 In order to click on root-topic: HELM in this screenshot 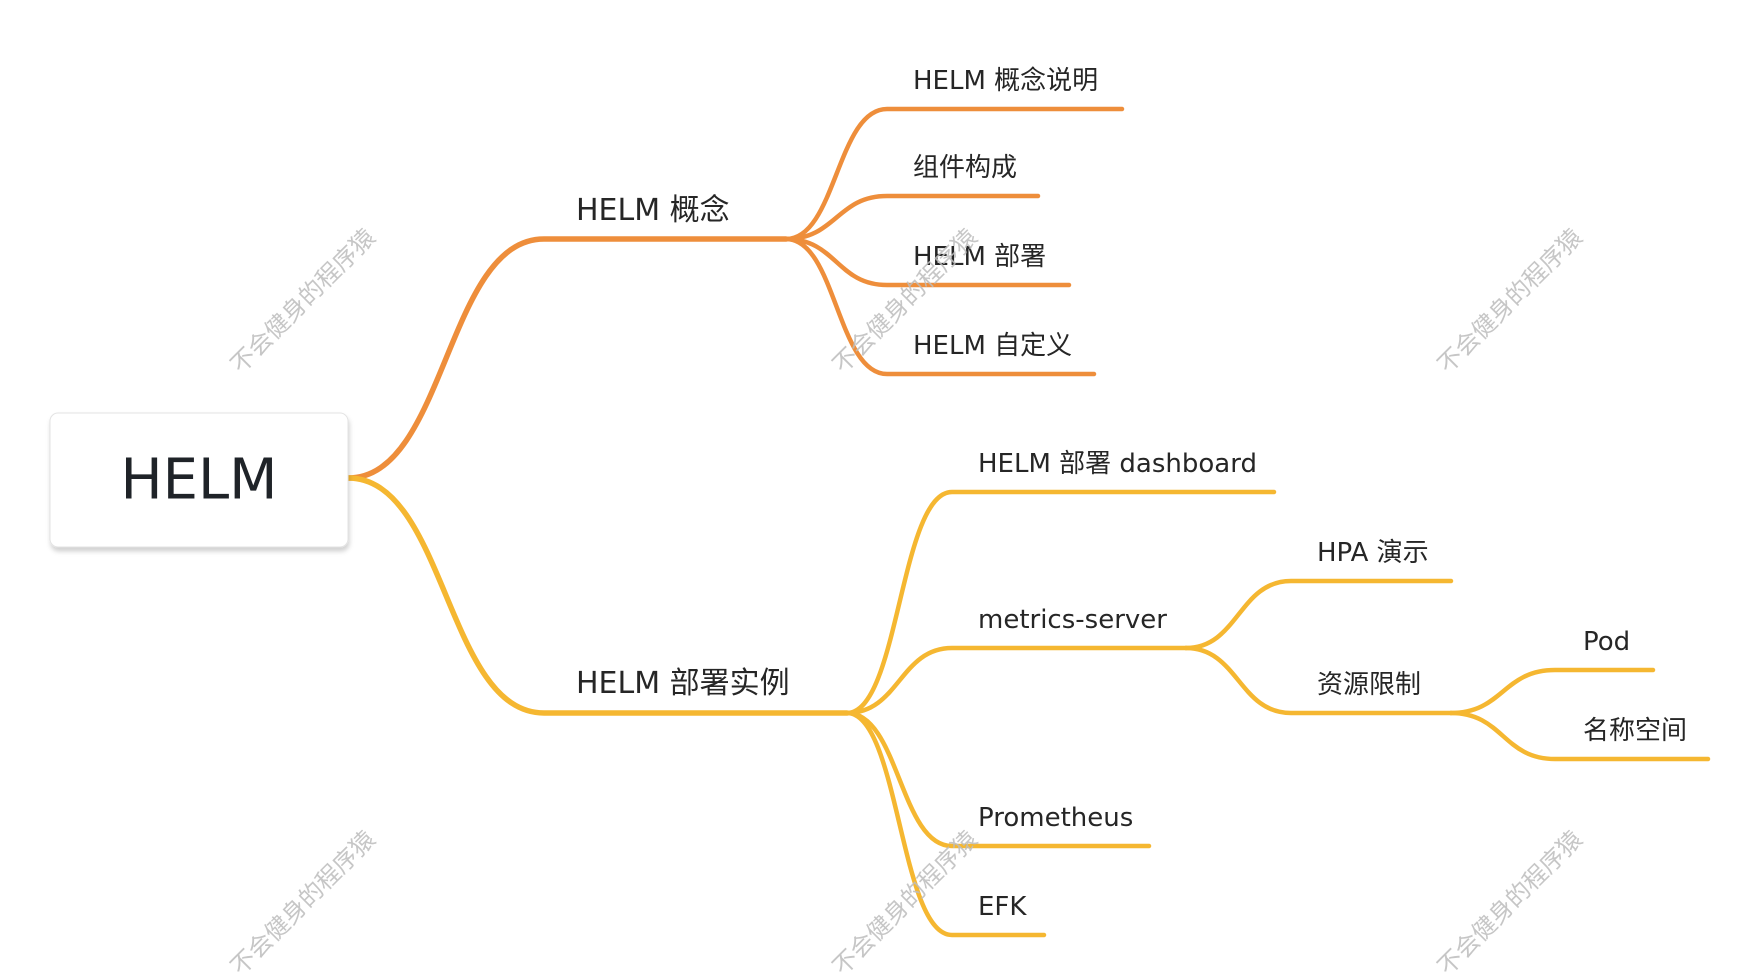, I will do `click(199, 480)`.